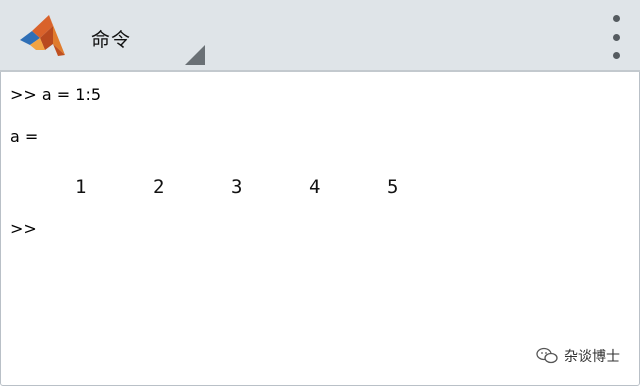 Image resolution: width=640 pixels, height=386 pixels. I want to click on watermark-text: 杂谈博士, so click(592, 357).